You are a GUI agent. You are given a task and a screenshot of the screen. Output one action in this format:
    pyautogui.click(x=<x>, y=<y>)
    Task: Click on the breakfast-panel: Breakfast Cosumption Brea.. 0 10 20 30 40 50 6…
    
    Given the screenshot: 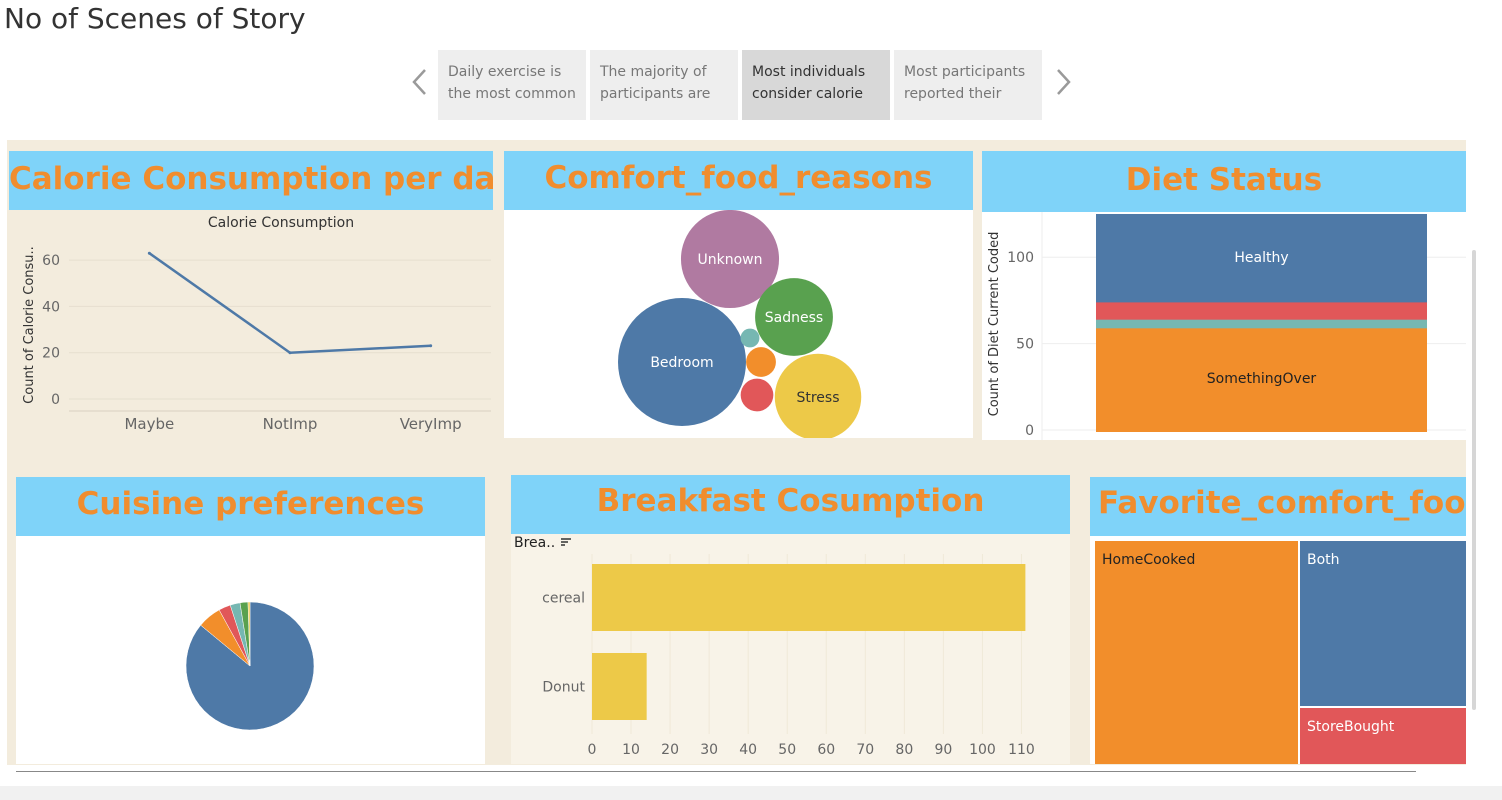 What is the action you would take?
    pyautogui.click(x=790, y=619)
    